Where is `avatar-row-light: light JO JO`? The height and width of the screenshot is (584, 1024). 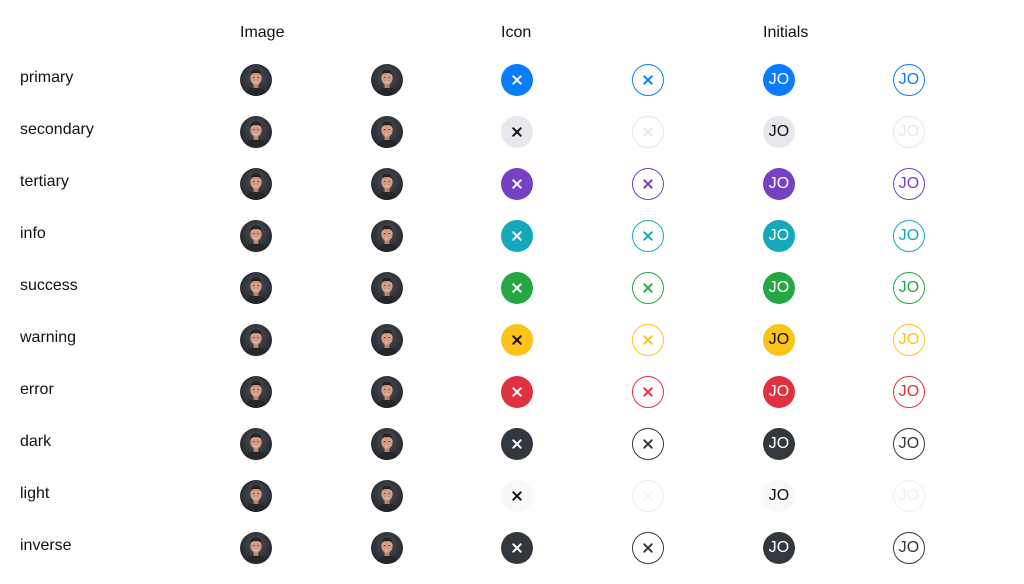
avatar-row-light: light JO JO is located at coordinates (512, 500).